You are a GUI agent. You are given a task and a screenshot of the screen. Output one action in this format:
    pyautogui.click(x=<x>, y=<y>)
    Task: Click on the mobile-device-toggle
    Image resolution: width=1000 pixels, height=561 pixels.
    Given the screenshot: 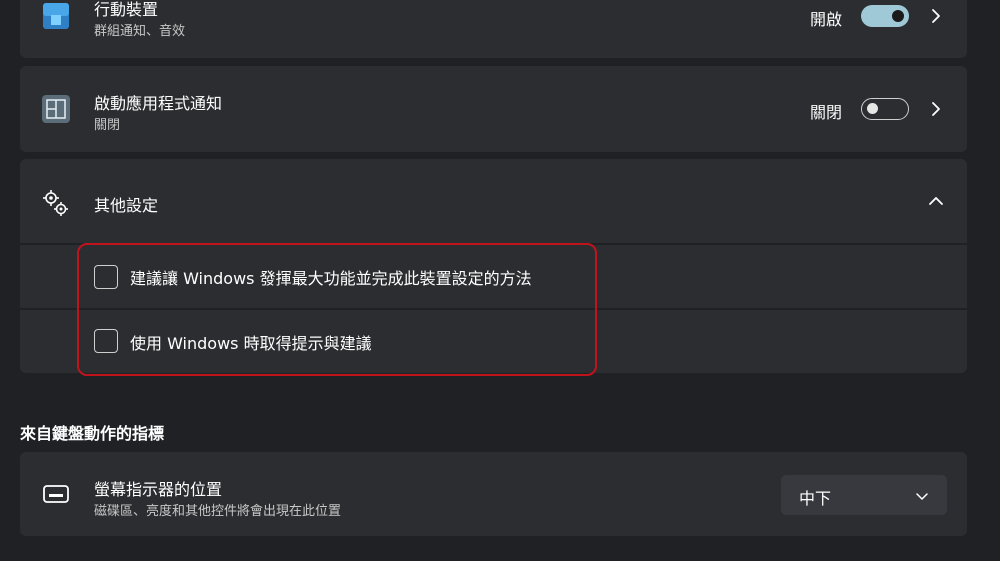 What is the action you would take?
    pyautogui.click(x=885, y=16)
    